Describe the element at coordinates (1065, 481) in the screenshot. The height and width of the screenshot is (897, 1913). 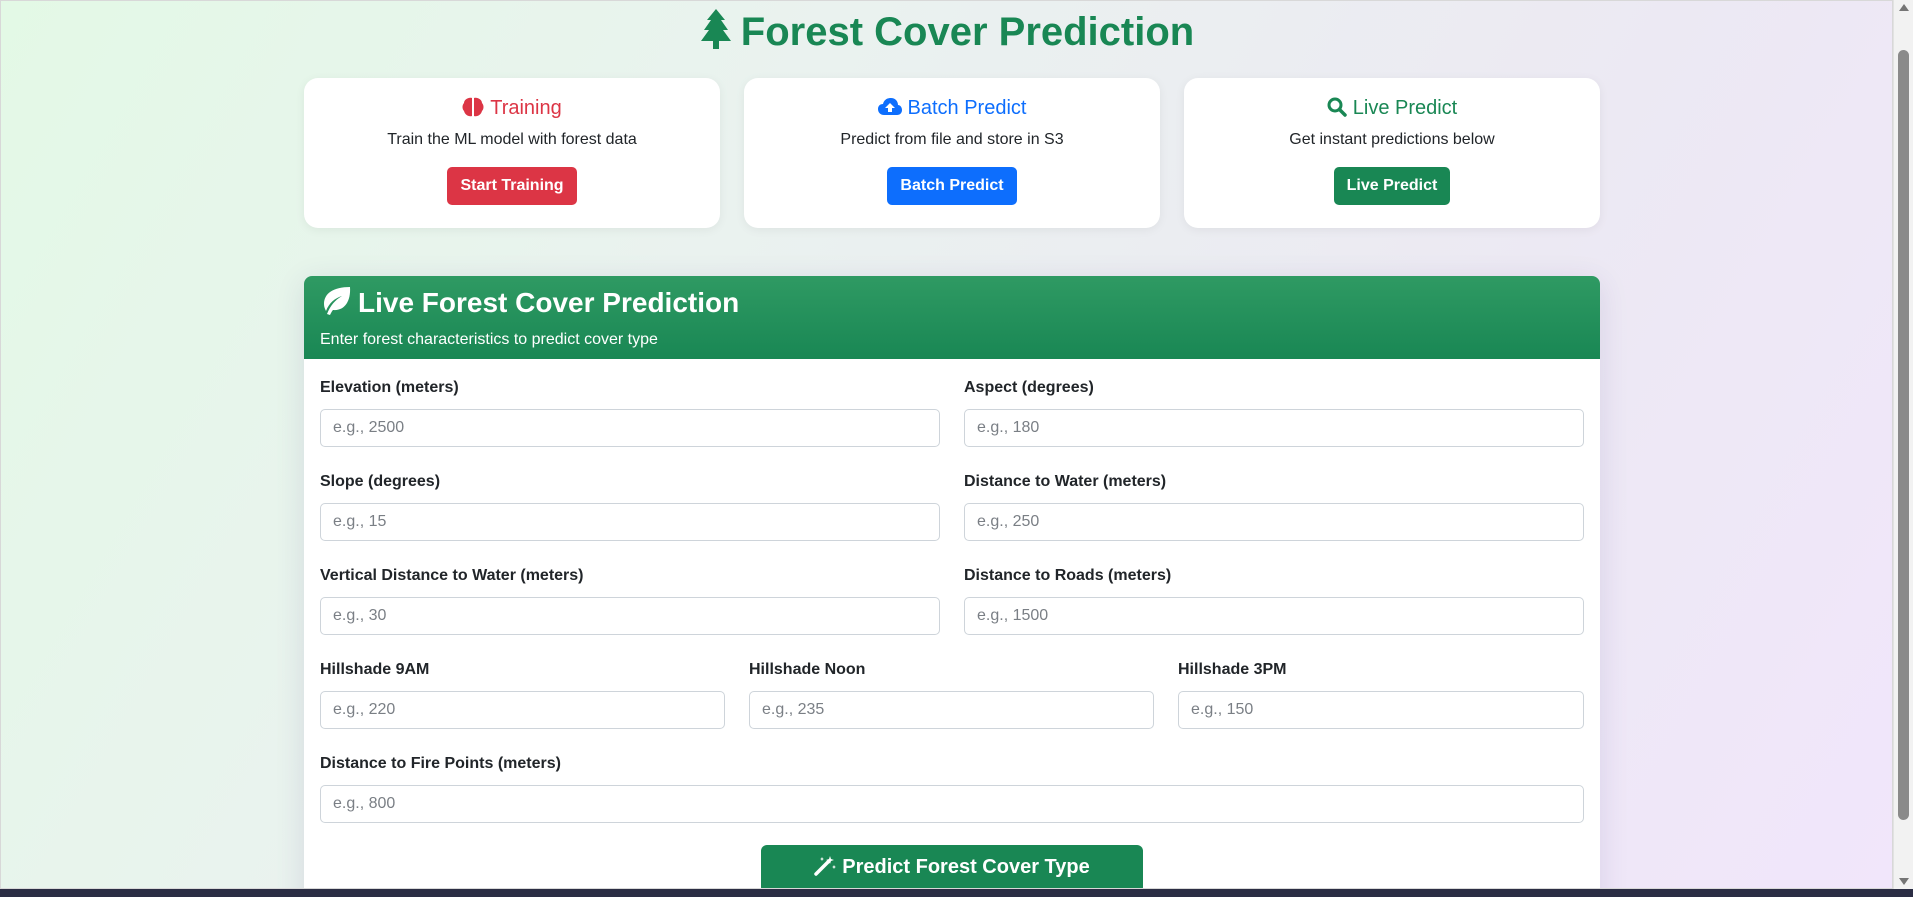
I see `distance-to-water-label: Distance to Water (meters)` at that location.